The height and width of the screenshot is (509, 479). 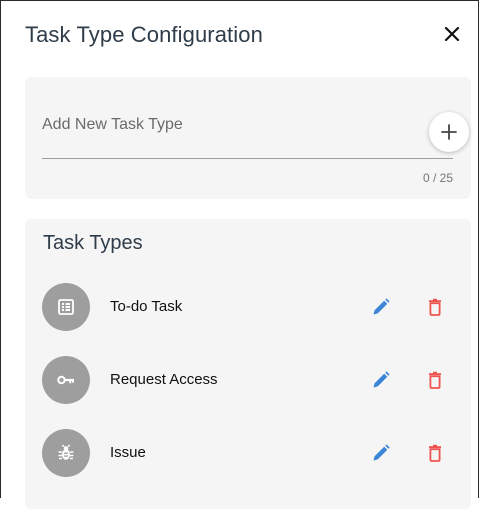 I want to click on task-type-row: To-do Task, so click(x=248, y=307).